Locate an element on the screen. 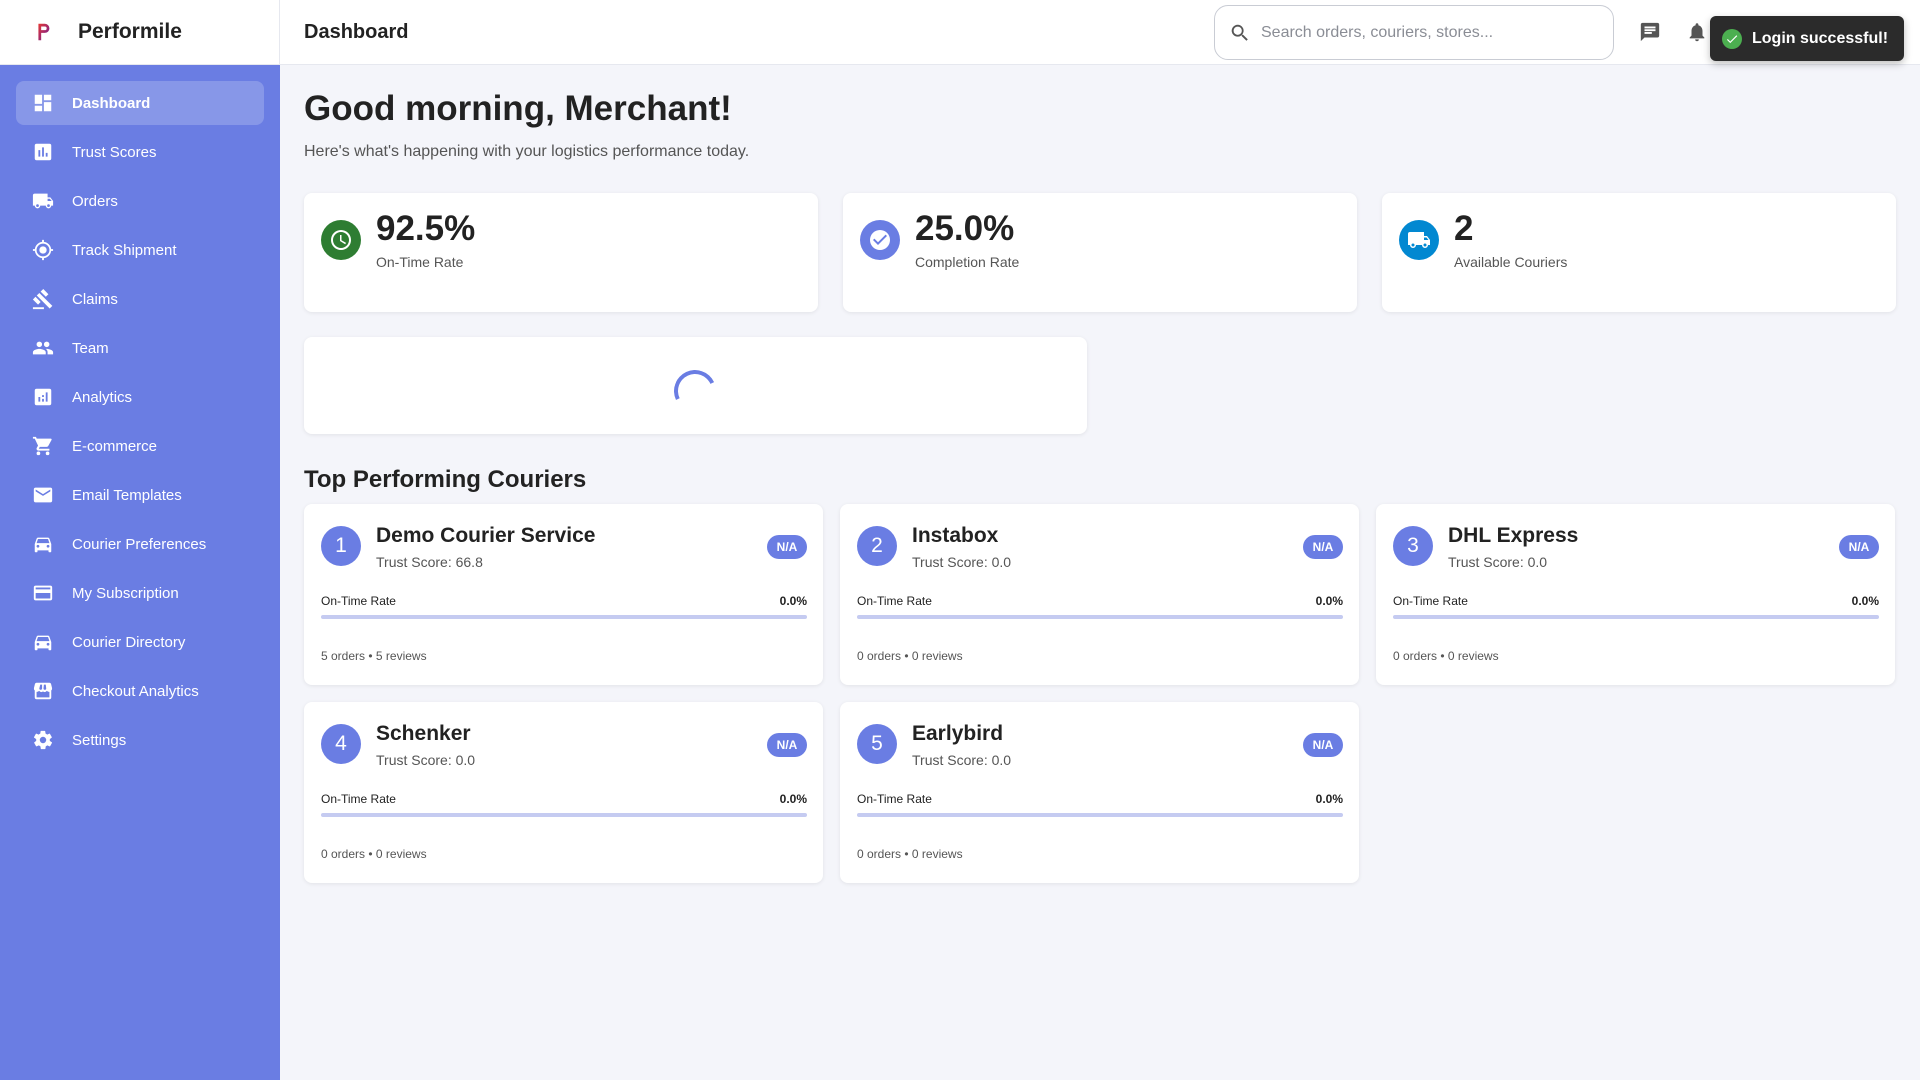  courier-name: Schenker is located at coordinates (423, 733).